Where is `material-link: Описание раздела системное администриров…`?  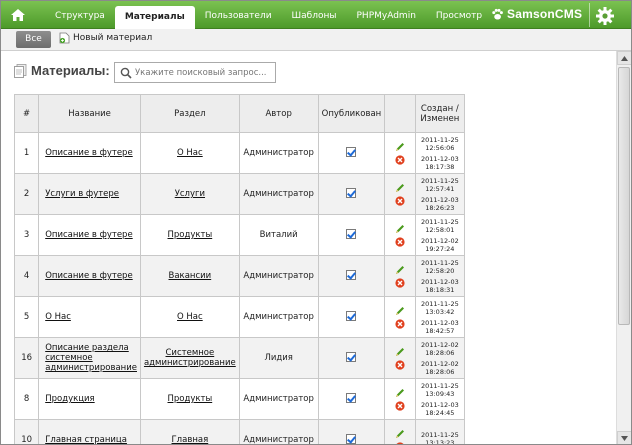 material-link: Описание раздела системное администриров… is located at coordinates (91, 358).